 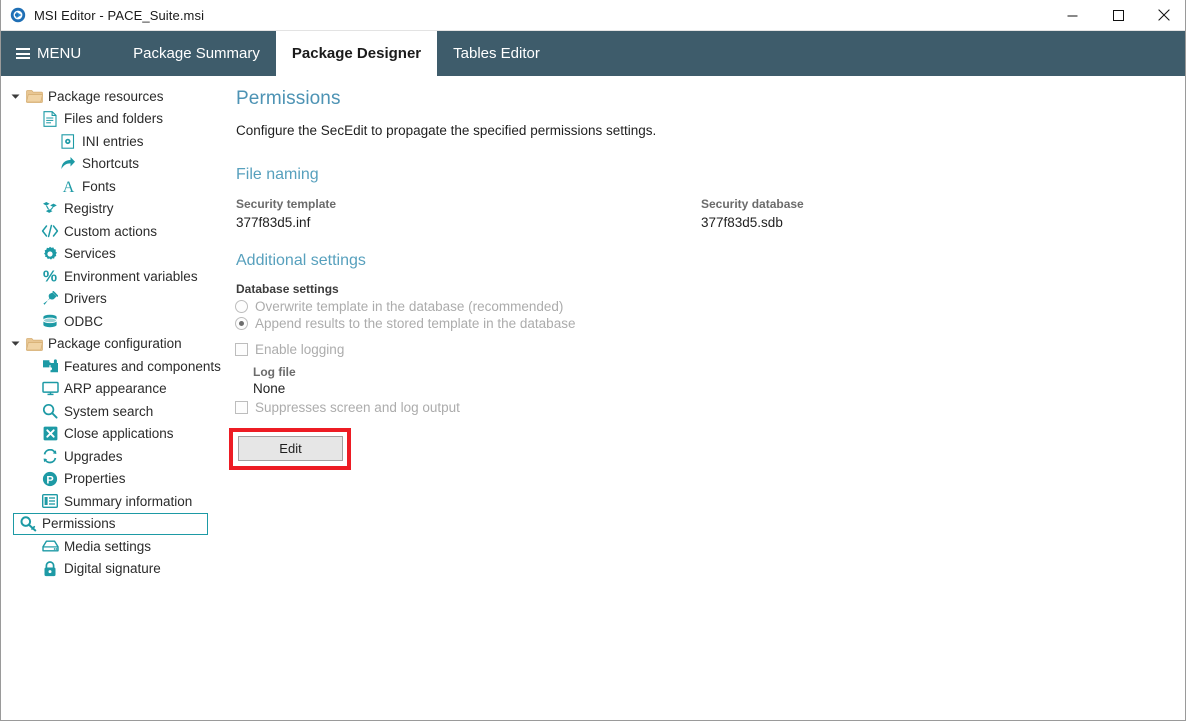 What do you see at coordinates (496, 53) in the screenshot?
I see `tab-tables-editor: Tables Editor` at bounding box center [496, 53].